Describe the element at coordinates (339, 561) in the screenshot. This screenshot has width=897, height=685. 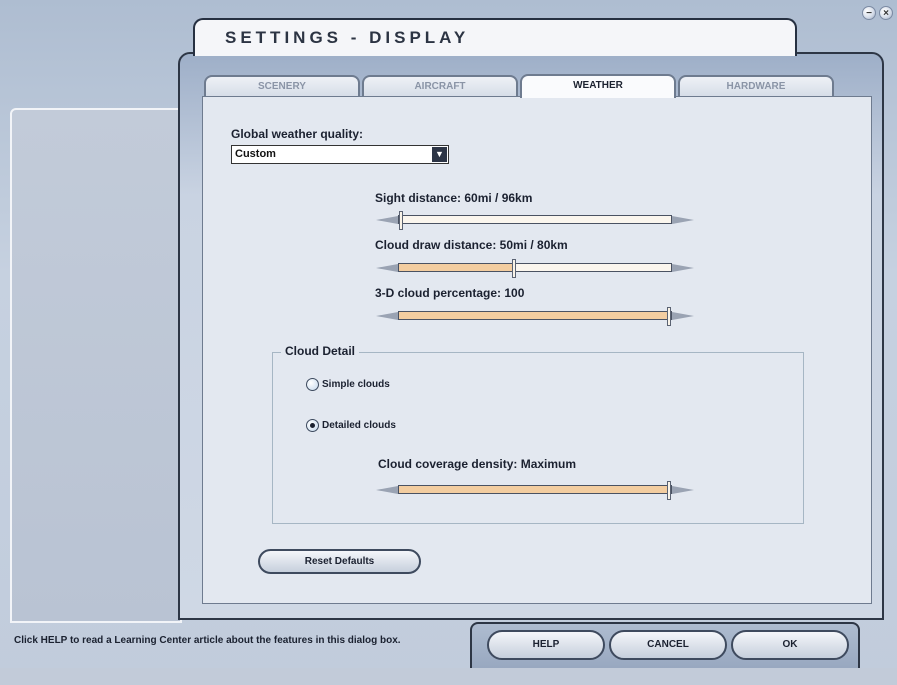
I see `reset-defaults-button: Reset Defaults` at that location.